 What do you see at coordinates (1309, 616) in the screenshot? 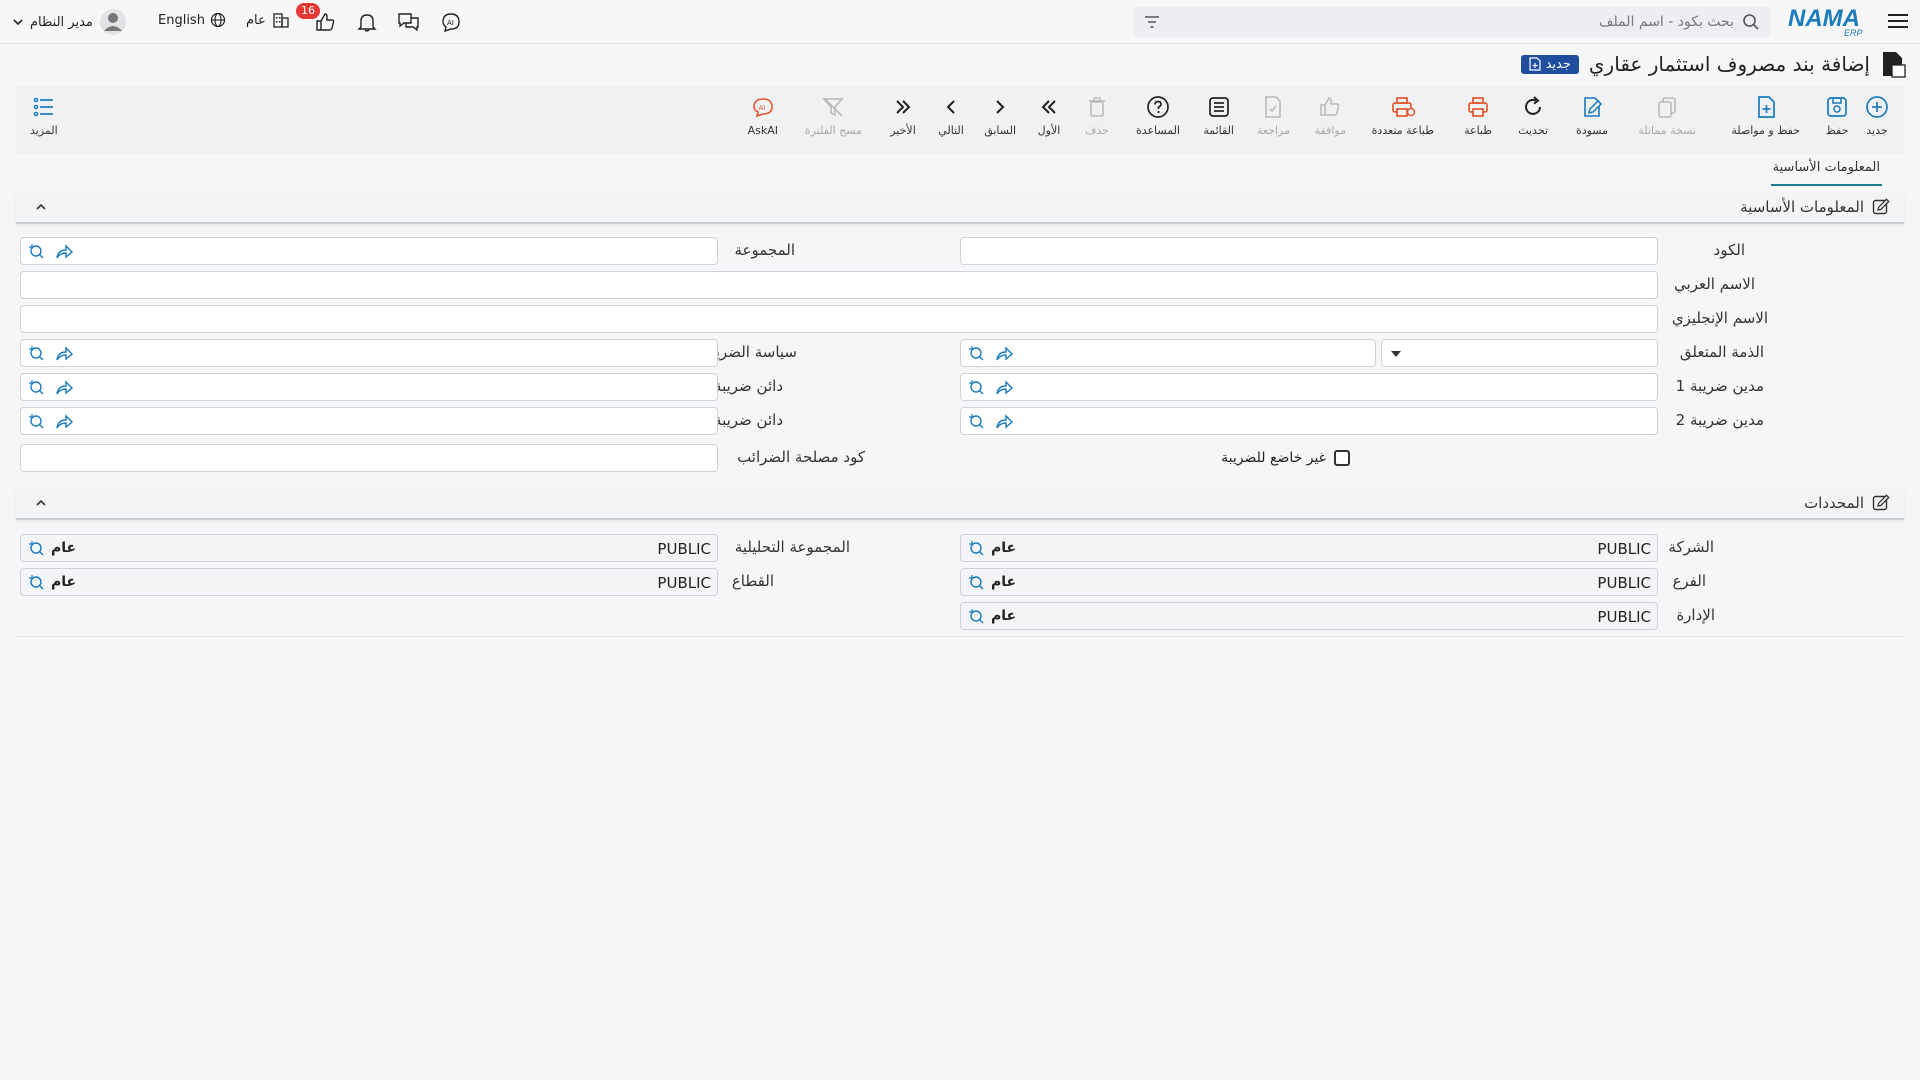
I see `department-input: عام PUBLIC` at bounding box center [1309, 616].